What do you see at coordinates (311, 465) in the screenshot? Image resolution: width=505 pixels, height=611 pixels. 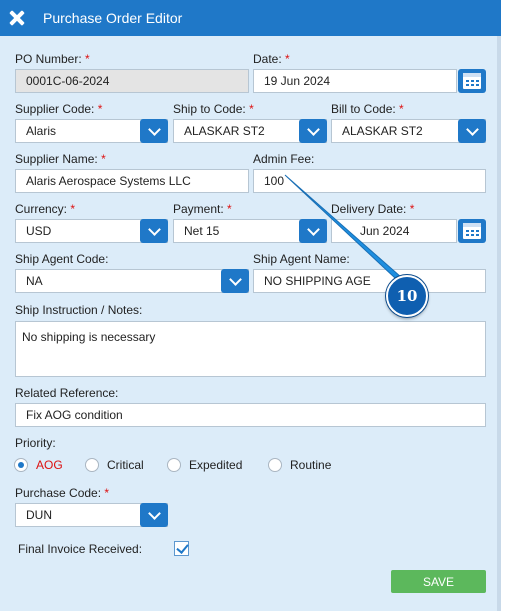 I see `priority-routine-label: Routine` at bounding box center [311, 465].